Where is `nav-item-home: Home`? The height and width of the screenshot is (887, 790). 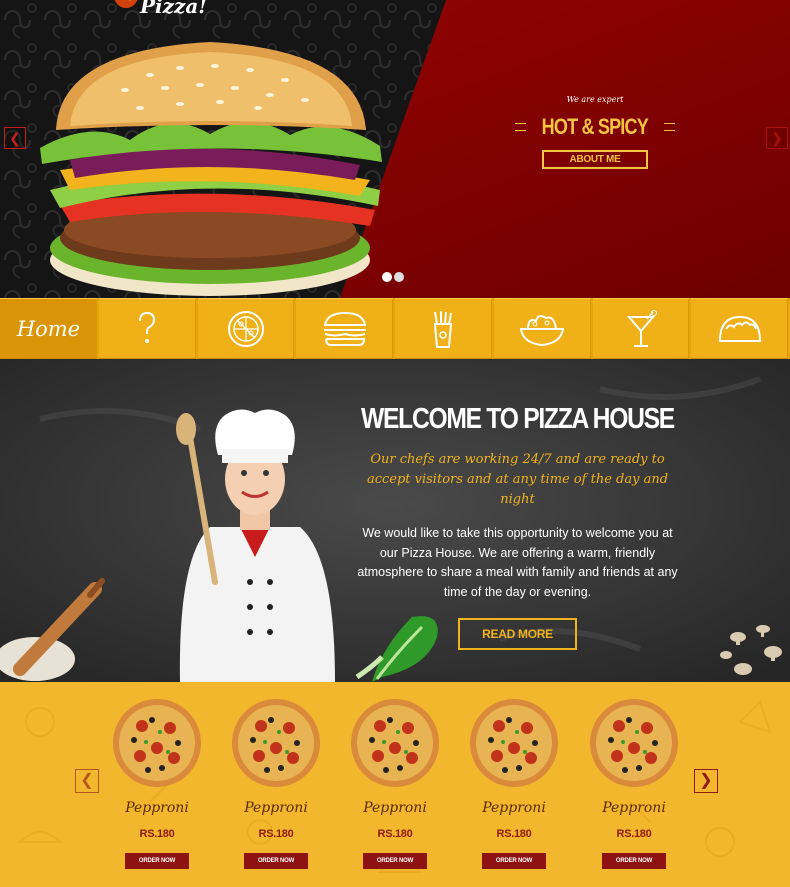
nav-item-home: Home is located at coordinates (48, 328).